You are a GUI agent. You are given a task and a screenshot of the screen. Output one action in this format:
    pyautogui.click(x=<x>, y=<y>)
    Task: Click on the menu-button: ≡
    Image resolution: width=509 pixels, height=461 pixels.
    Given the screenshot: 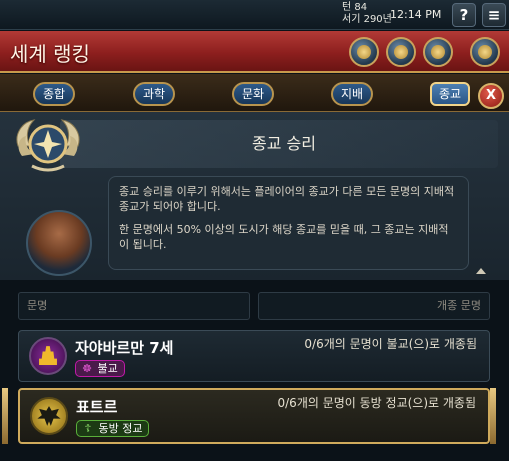 What is the action you would take?
    pyautogui.click(x=494, y=15)
    